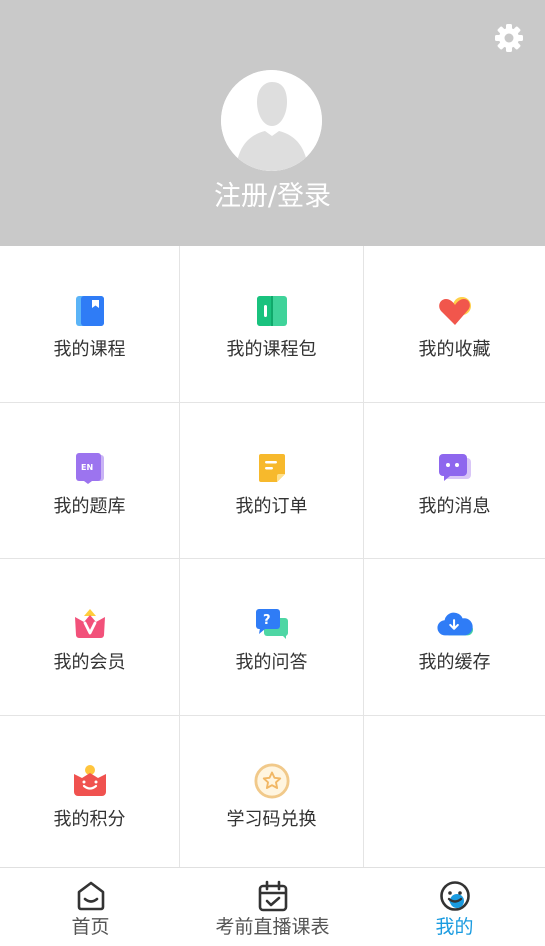 The width and height of the screenshot is (545, 946). I want to click on menu-item-my-qa: ? 我的问答, so click(271, 637).